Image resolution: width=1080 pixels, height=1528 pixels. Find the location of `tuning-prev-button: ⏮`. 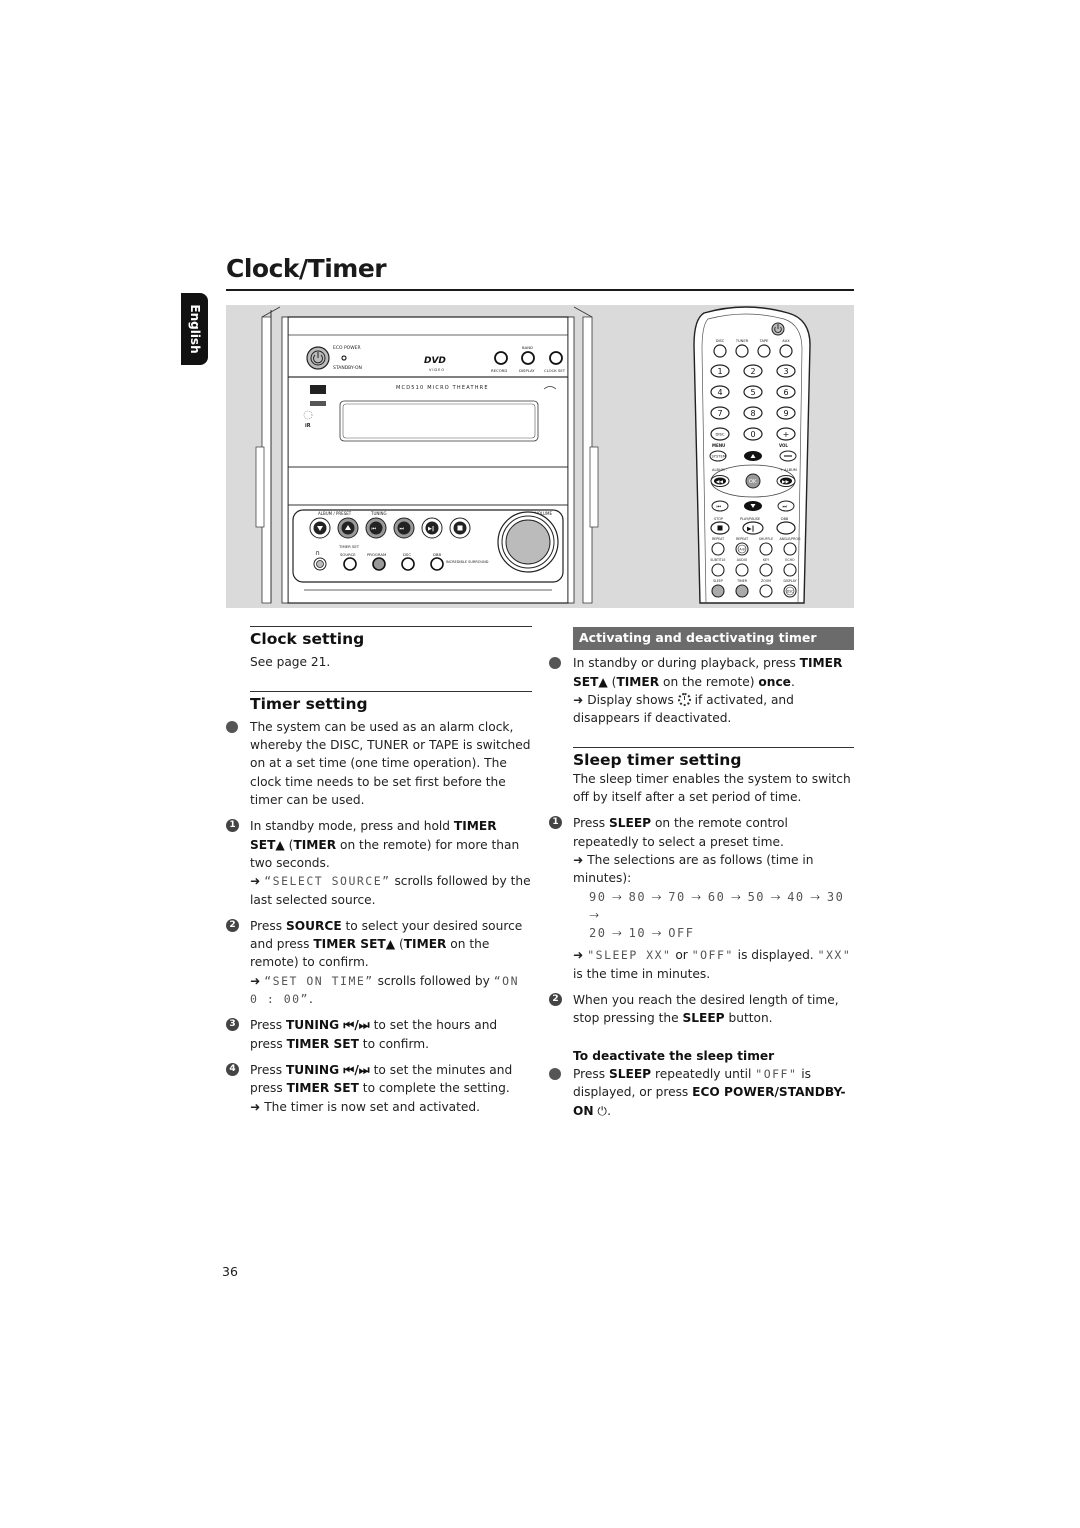

tuning-prev-button: ⏮ is located at coordinates (376, 528).